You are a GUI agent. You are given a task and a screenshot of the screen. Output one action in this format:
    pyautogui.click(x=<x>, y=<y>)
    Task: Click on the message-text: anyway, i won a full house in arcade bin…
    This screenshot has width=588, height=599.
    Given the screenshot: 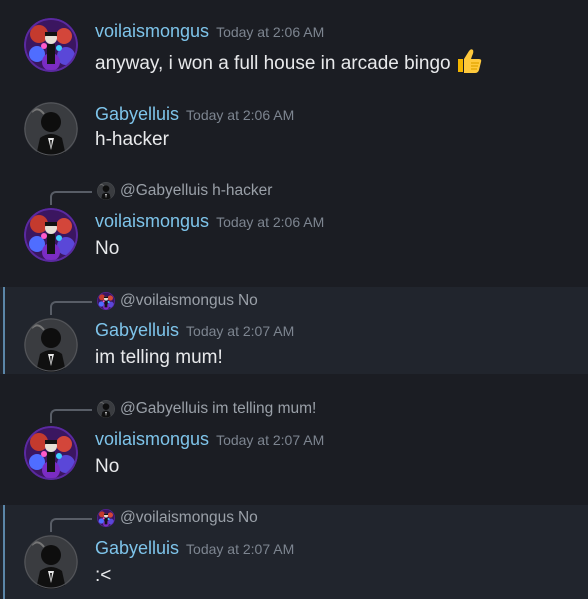 What is the action you would take?
    pyautogui.click(x=273, y=63)
    